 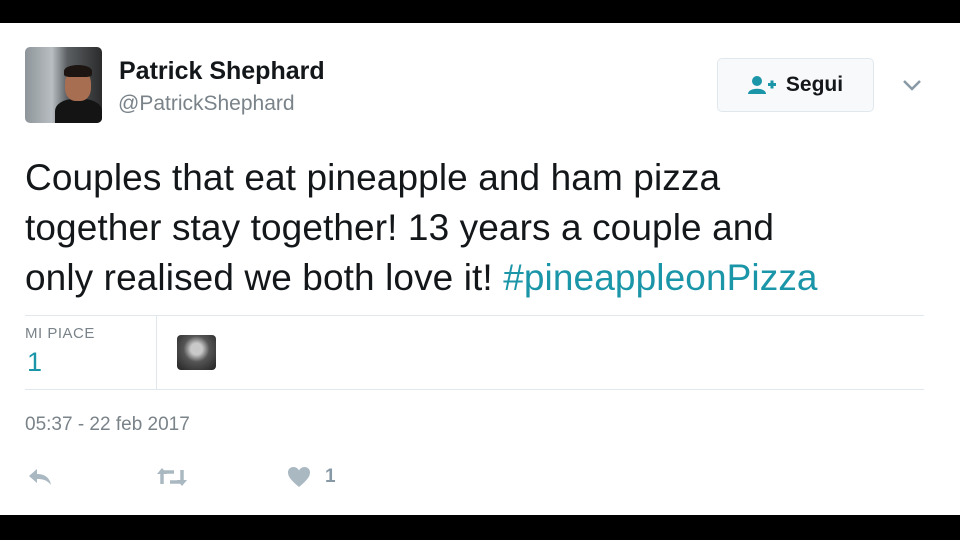 I want to click on chevron-down-icon, so click(x=912, y=85).